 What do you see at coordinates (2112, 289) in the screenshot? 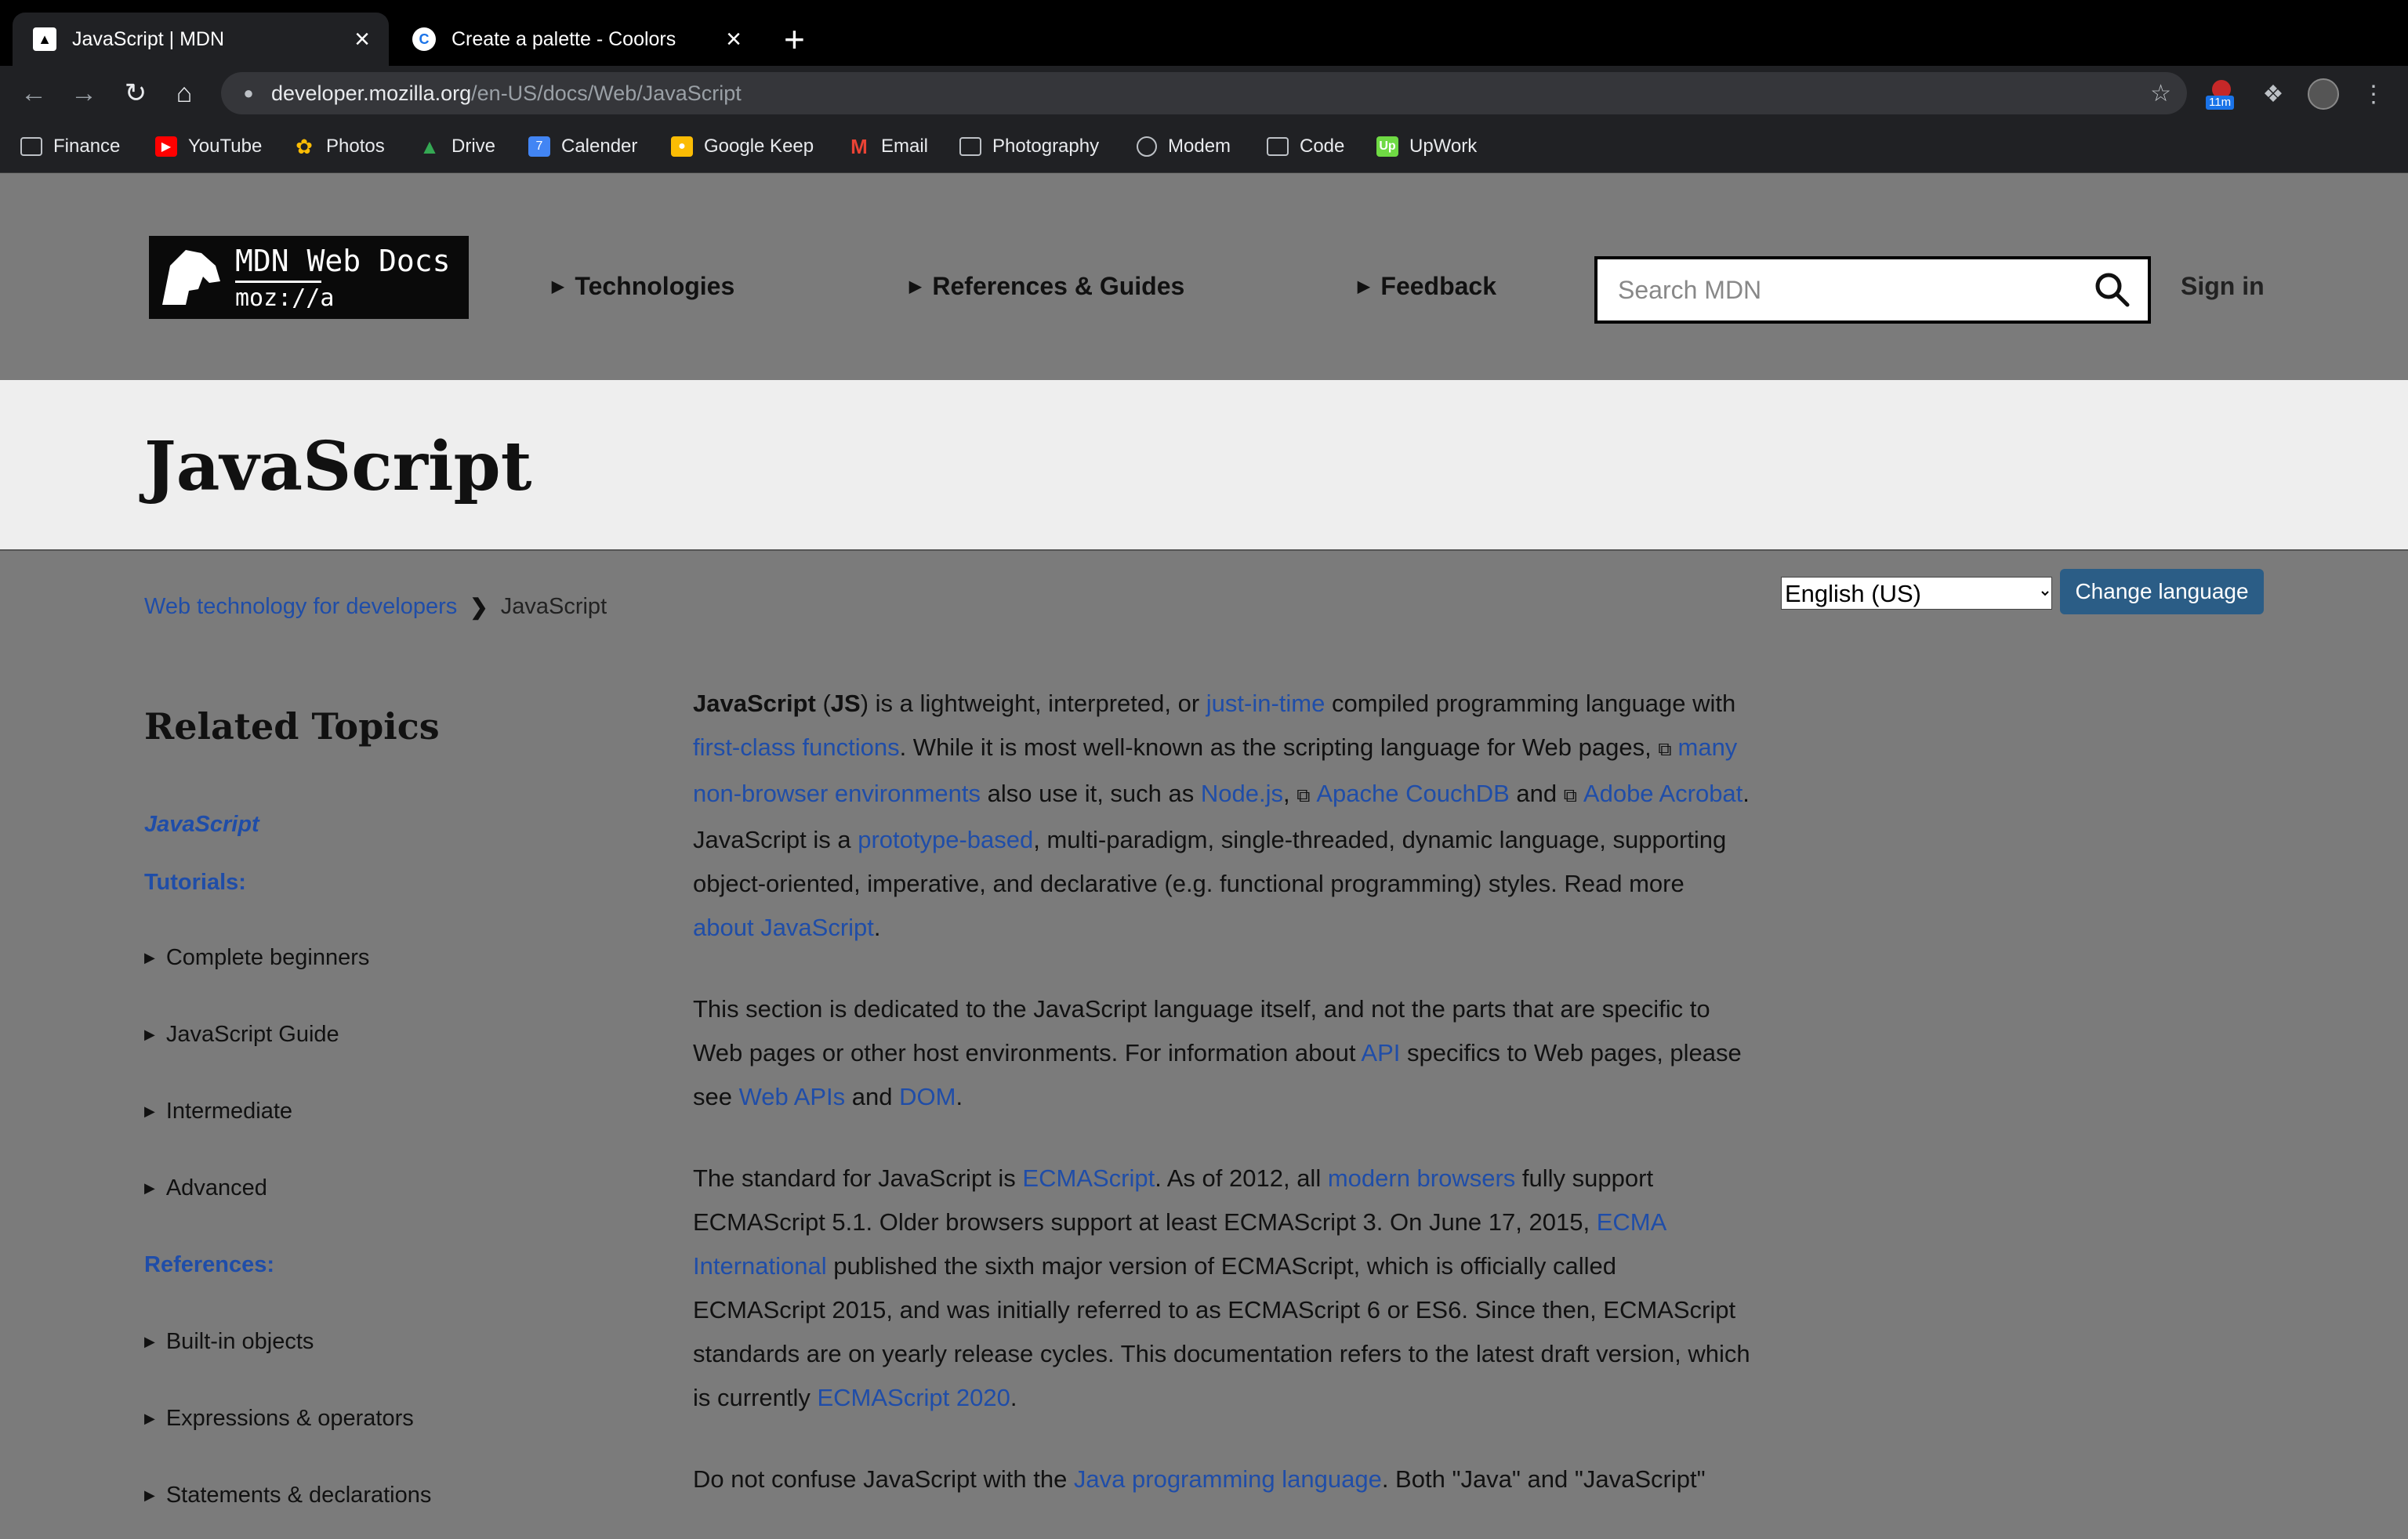
I see `search-icon` at bounding box center [2112, 289].